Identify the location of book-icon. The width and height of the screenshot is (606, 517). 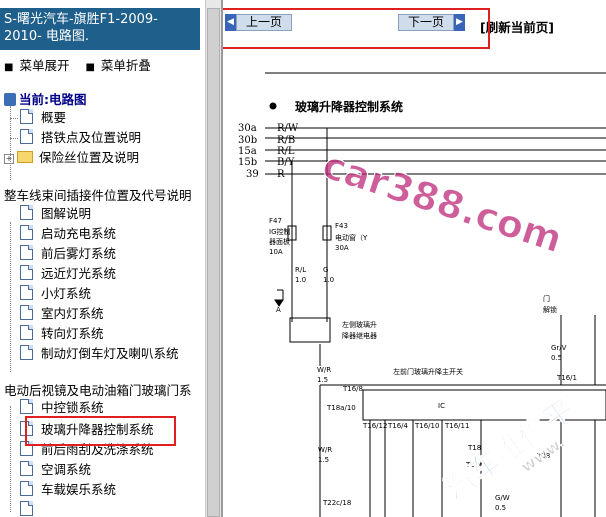
(10, 99).